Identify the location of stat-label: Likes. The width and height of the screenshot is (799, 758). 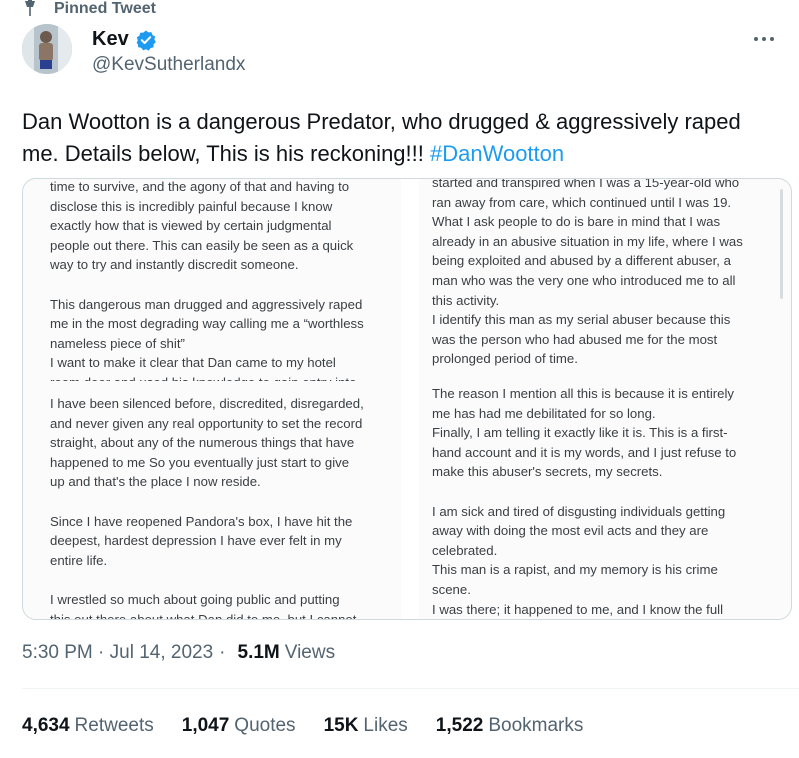
(385, 725).